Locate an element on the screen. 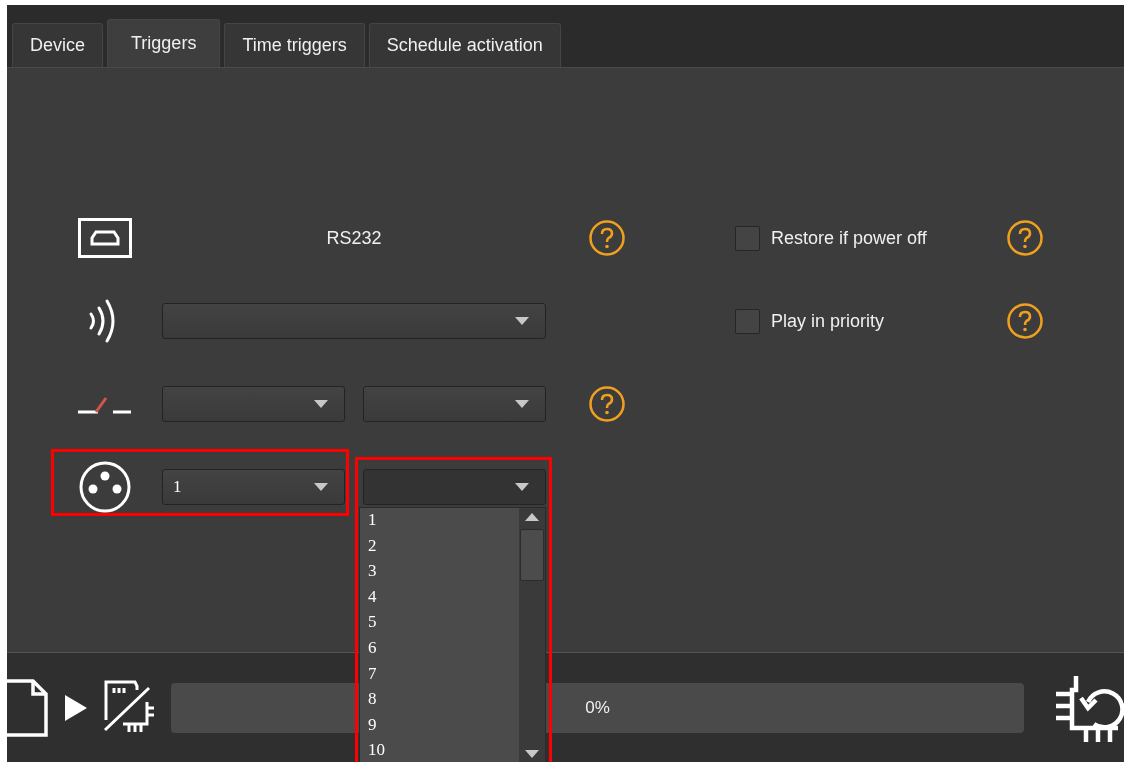 The width and height of the screenshot is (1124, 762). scrollbar is located at coordinates (532, 635).